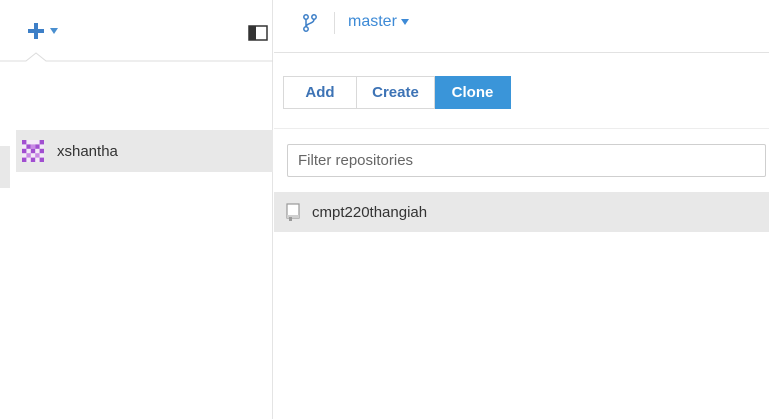  I want to click on left-edge-marker, so click(5, 167).